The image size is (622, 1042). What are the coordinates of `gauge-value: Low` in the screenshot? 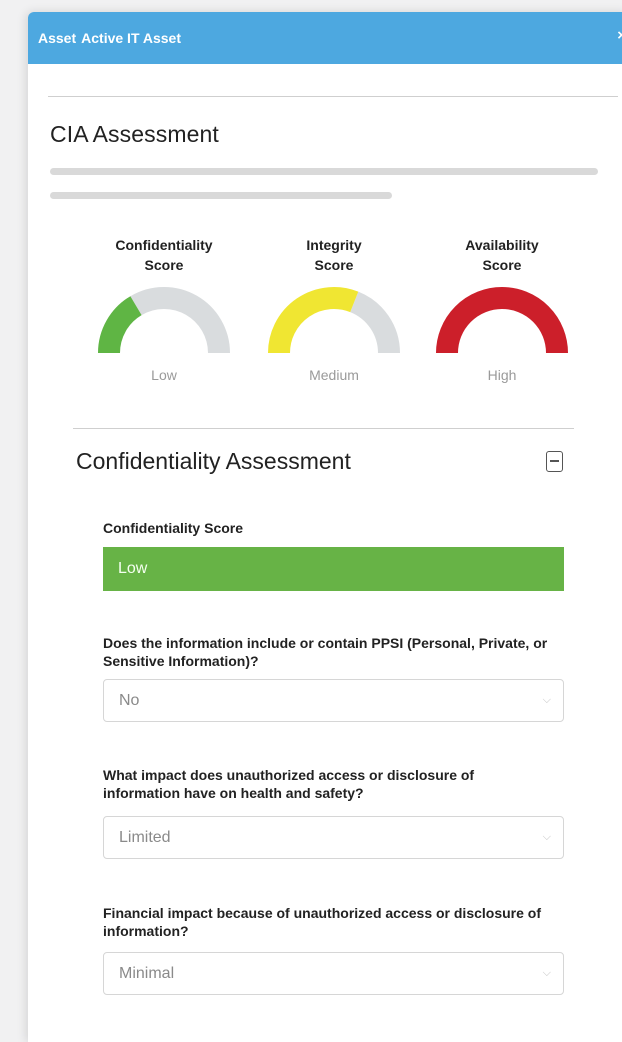 It's located at (164, 375).